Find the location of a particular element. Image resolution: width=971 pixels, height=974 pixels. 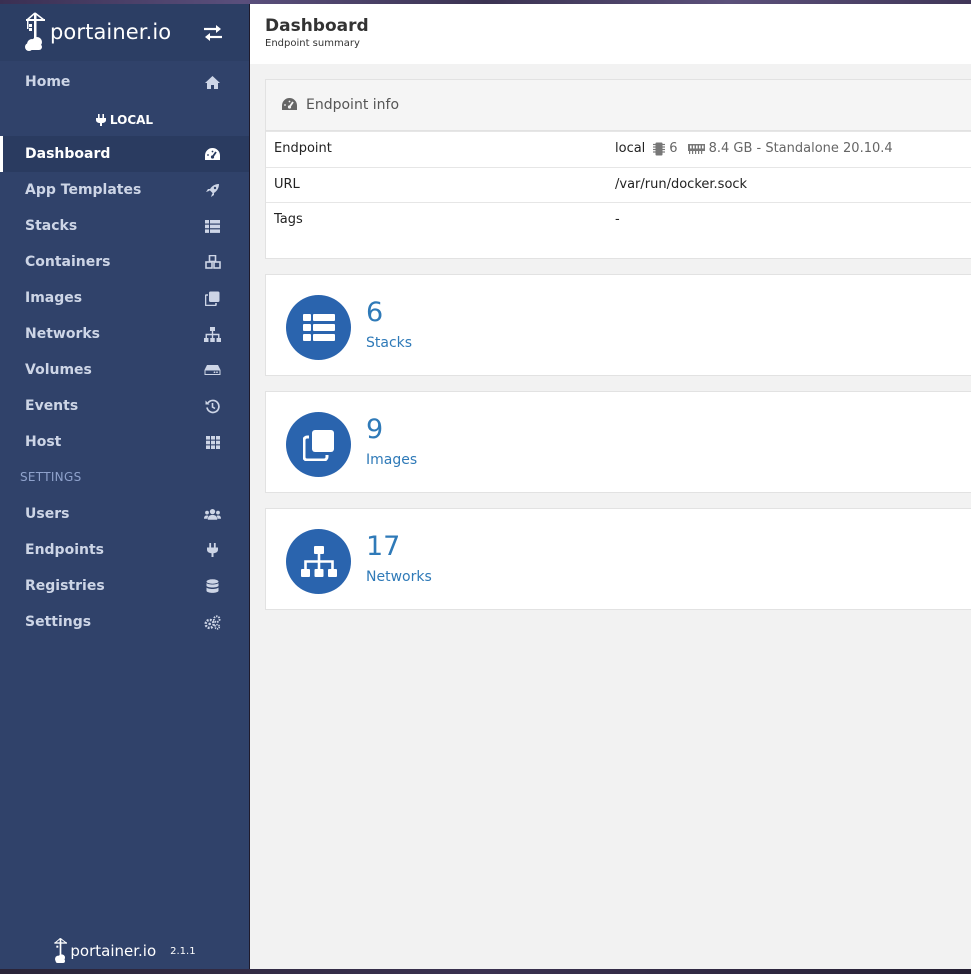

networks-card: 17 Networks is located at coordinates (618, 559).